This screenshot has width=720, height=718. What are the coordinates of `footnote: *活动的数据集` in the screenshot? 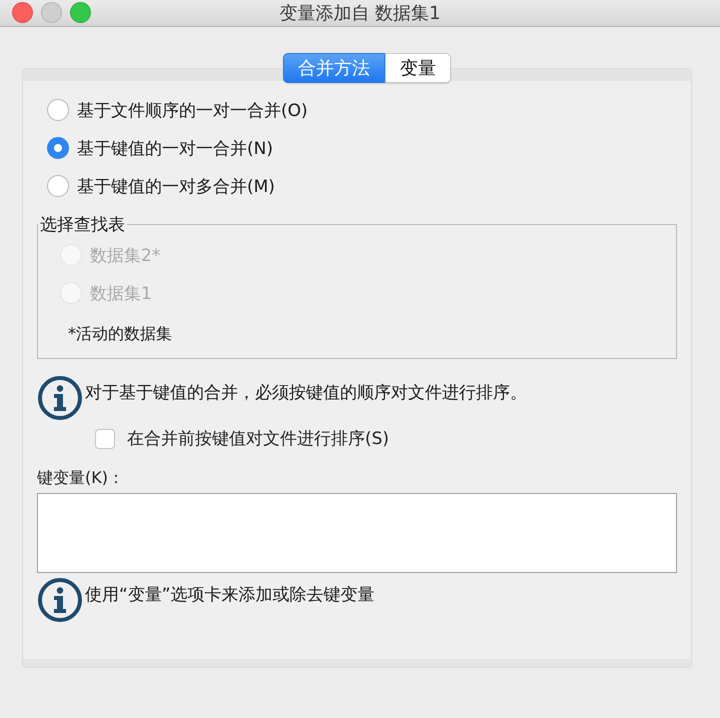 It's located at (120, 334).